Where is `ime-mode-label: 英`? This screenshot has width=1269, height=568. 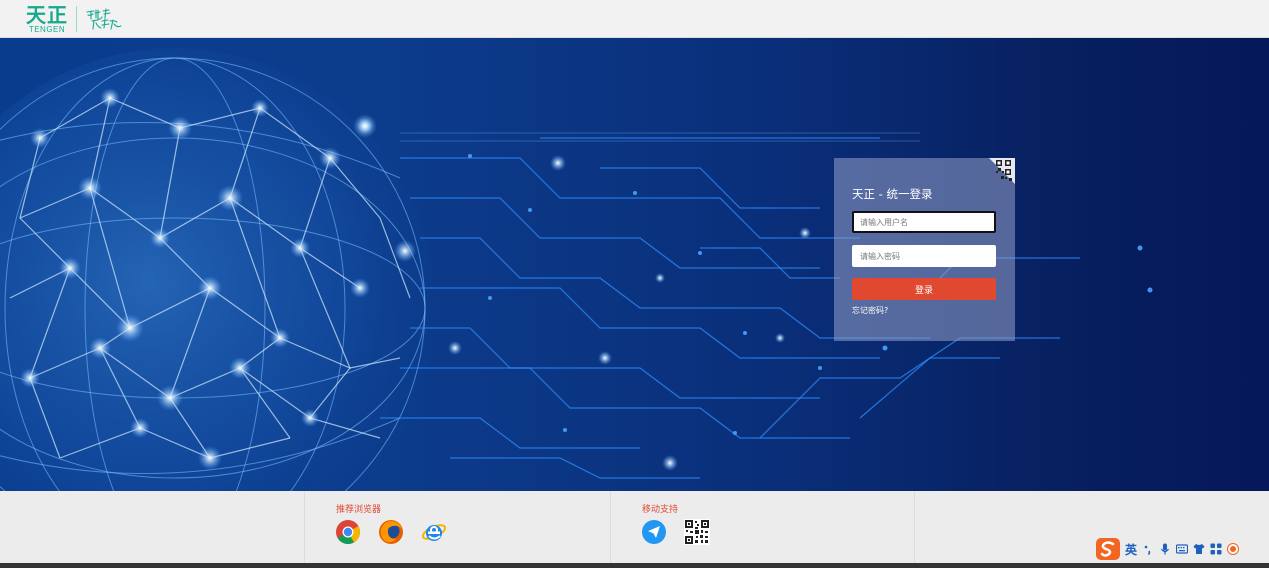
ime-mode-label: 英 is located at coordinates (1131, 549).